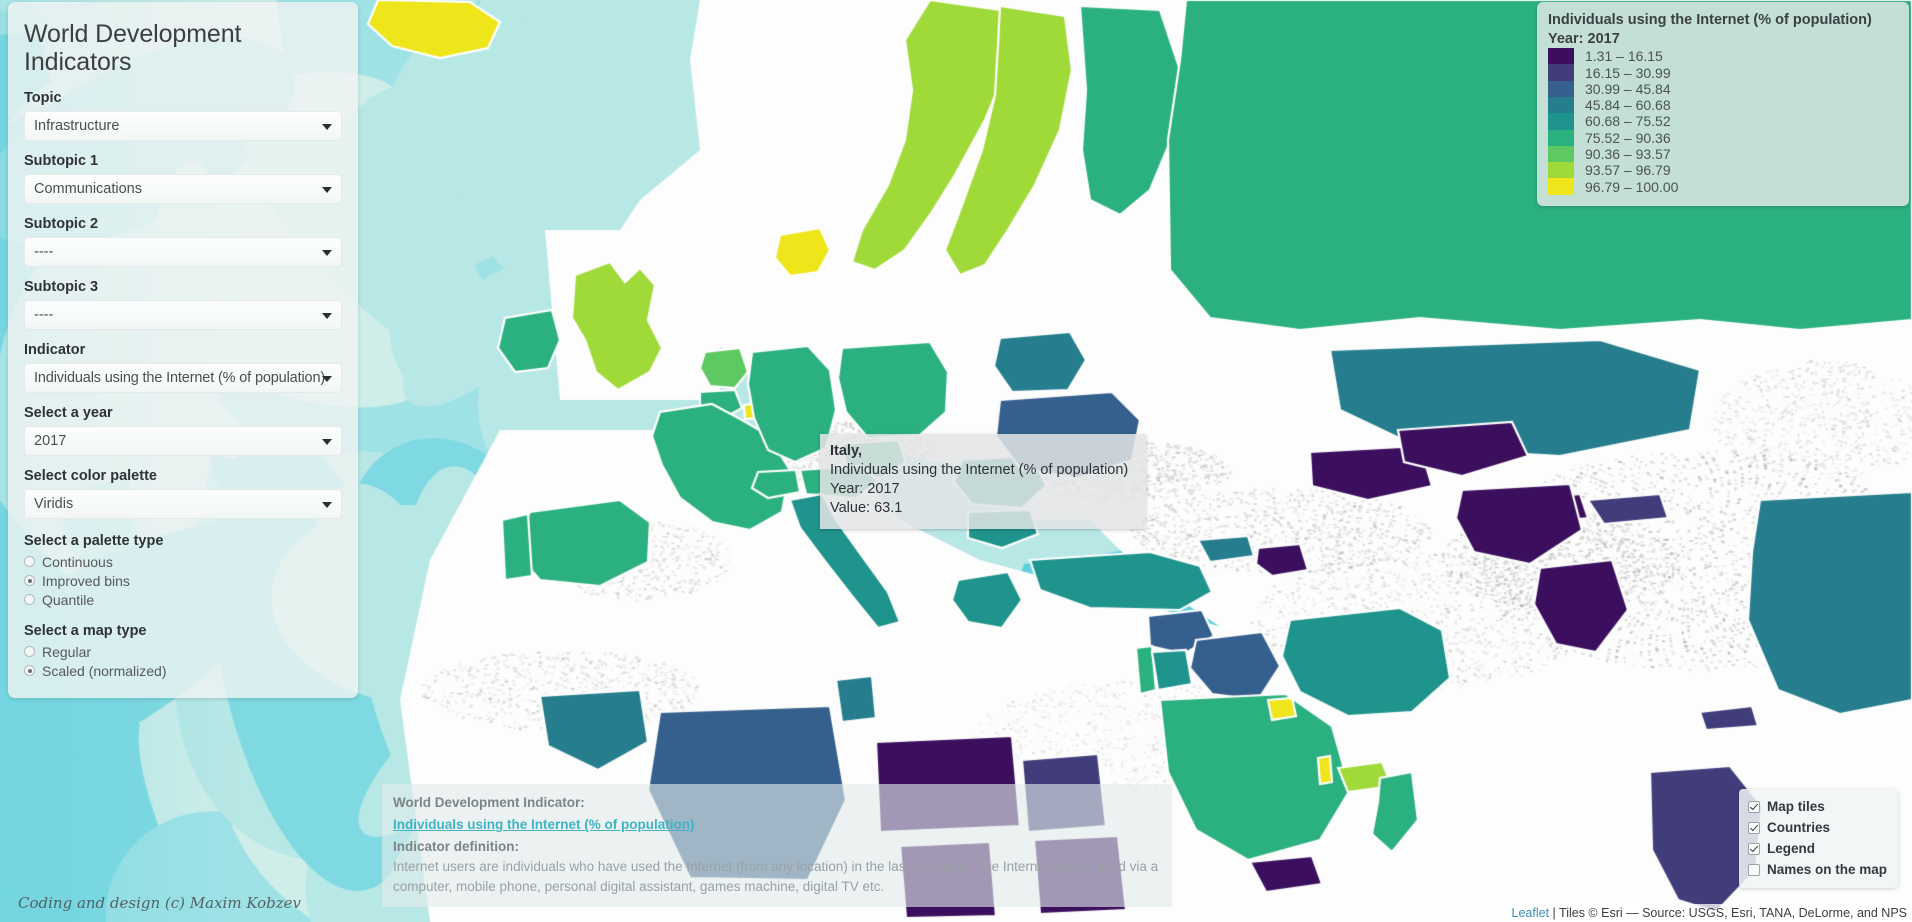 This screenshot has height=922, width=1912. What do you see at coordinates (85, 631) in the screenshot?
I see `label-map-type: Select a map type` at bounding box center [85, 631].